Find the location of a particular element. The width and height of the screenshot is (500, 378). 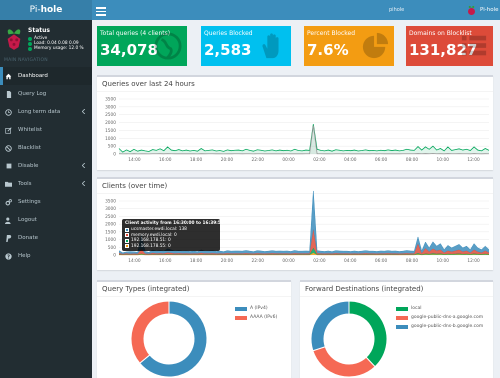

active-dot-icon is located at coordinates (30, 38).